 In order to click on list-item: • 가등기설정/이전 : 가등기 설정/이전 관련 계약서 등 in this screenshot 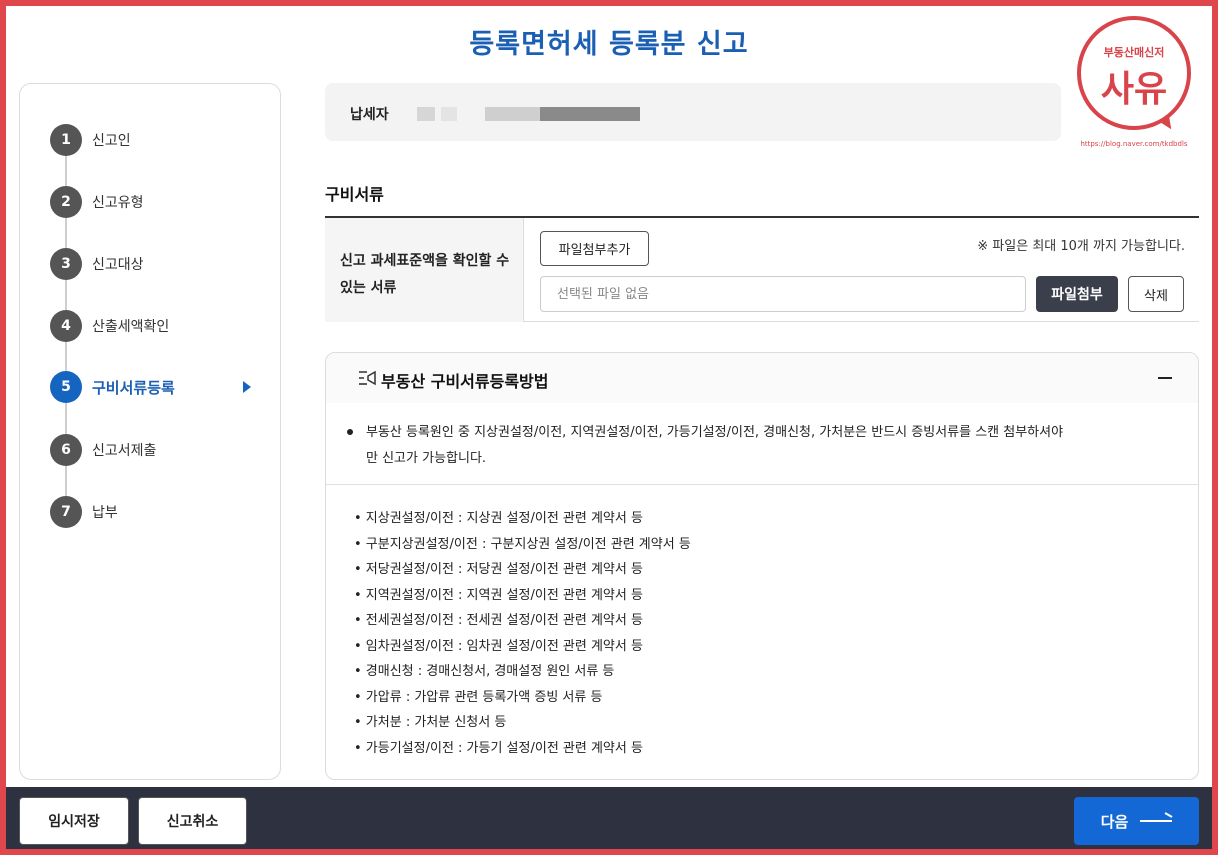, I will do `click(498, 748)`.